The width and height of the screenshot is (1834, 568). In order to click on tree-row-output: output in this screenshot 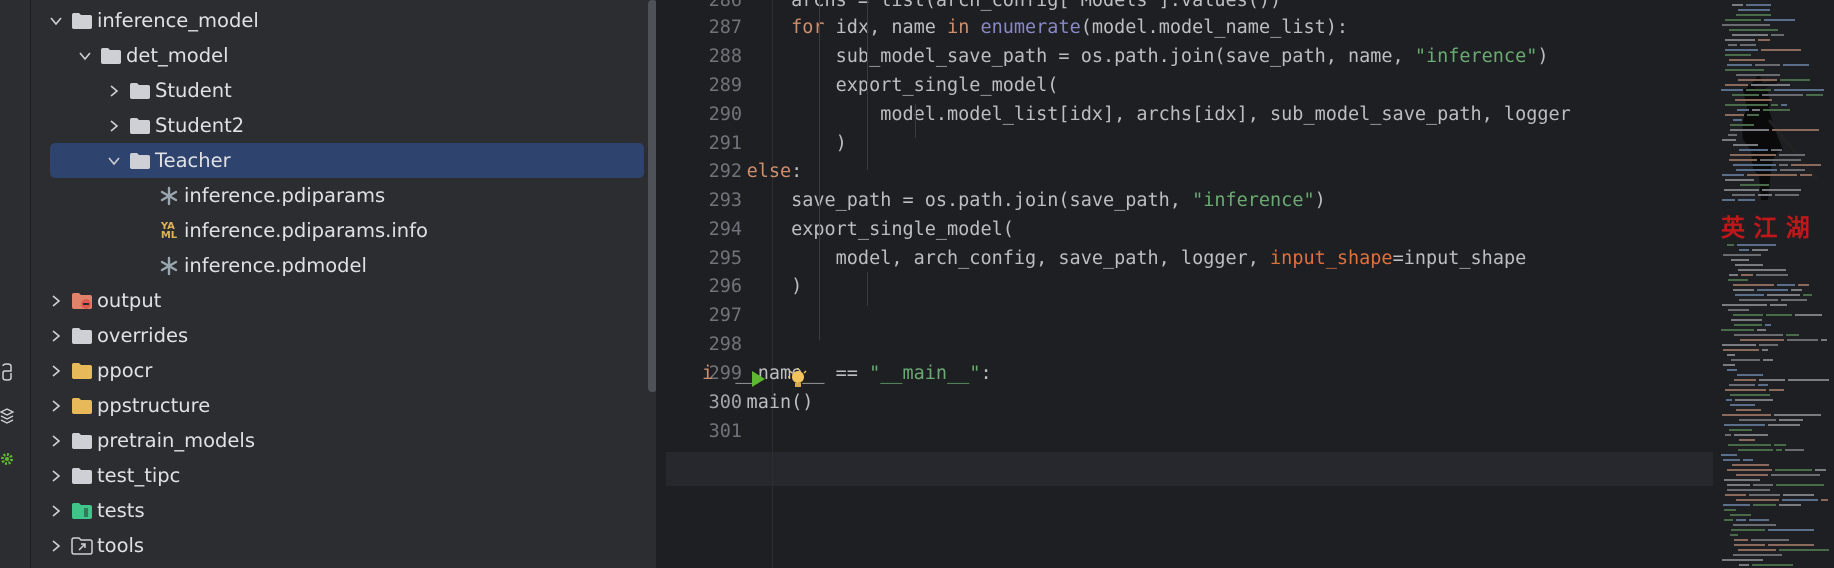, I will do `click(343, 300)`.